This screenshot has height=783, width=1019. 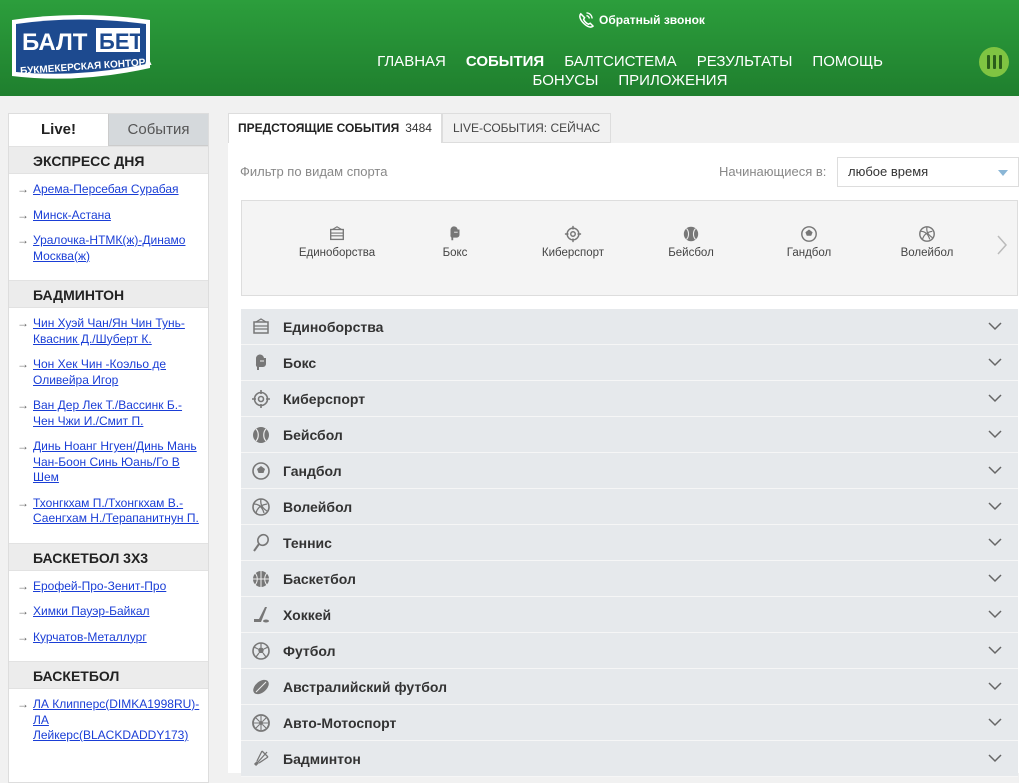 I want to click on carousel-item: Волейбол, so click(x=927, y=242).